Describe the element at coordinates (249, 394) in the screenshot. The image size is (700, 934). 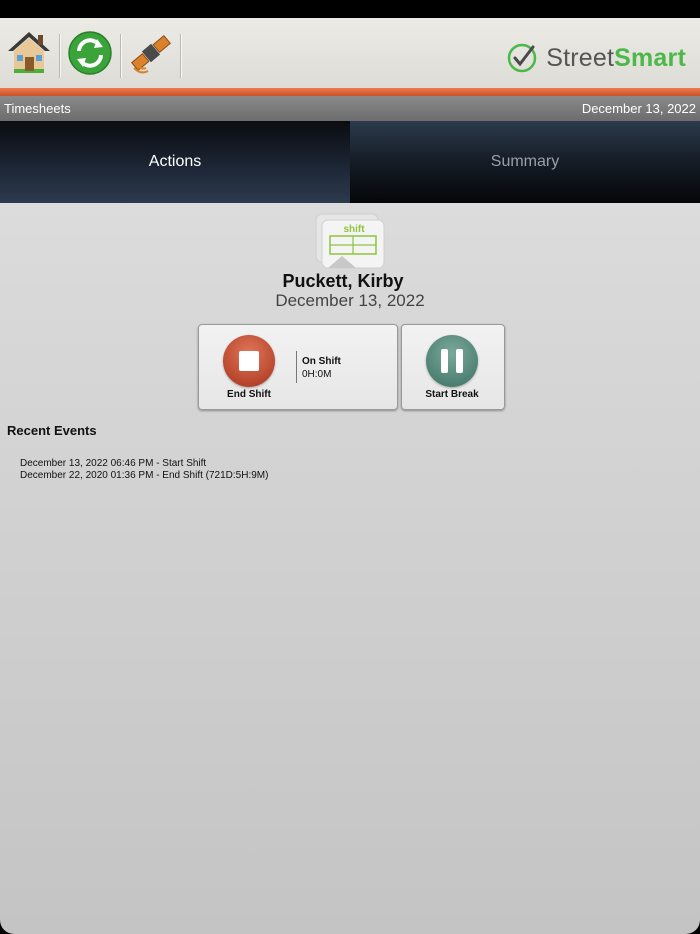
I see `end-shift-label: End Shift` at that location.